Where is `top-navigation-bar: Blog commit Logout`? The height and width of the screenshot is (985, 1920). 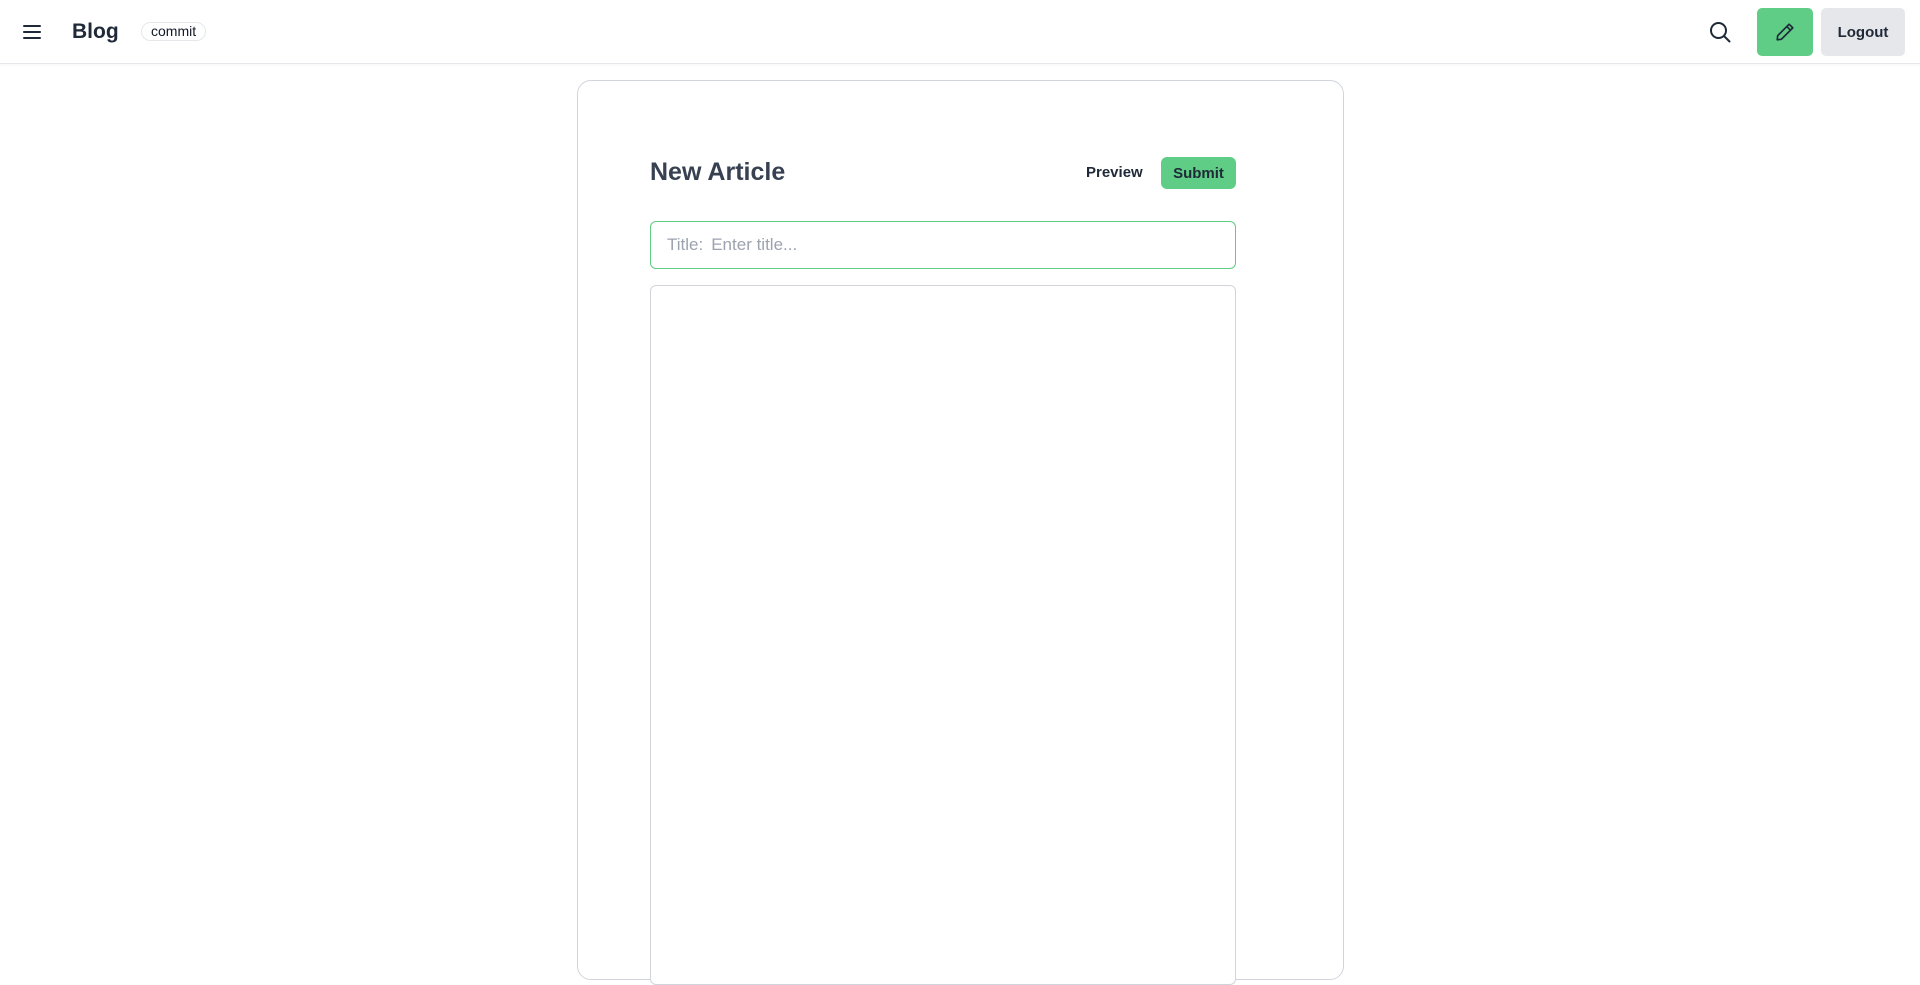 top-navigation-bar: Blog commit Logout is located at coordinates (960, 32).